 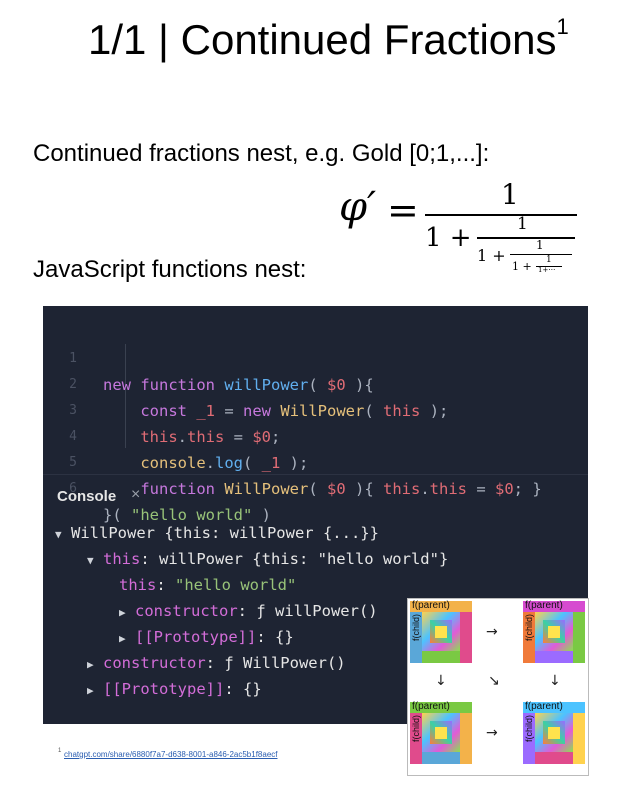 I want to click on console-entry: ▶ constructor: ƒ WillPower(), so click(x=216, y=663).